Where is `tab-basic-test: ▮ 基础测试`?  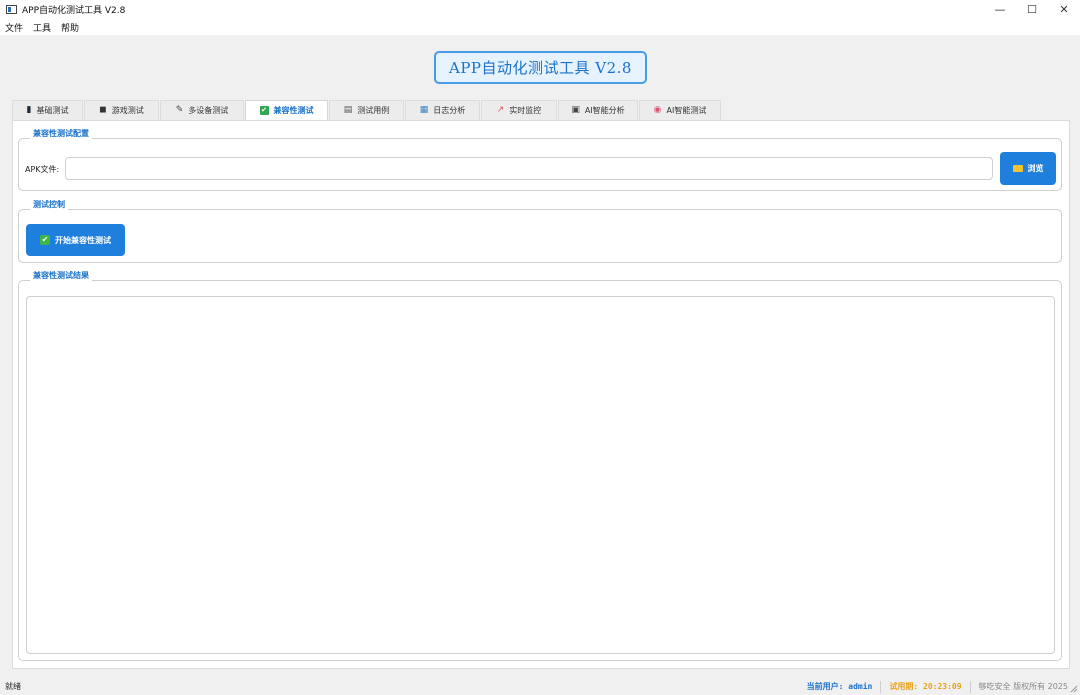 tab-basic-test: ▮ 基础测试 is located at coordinates (47, 110).